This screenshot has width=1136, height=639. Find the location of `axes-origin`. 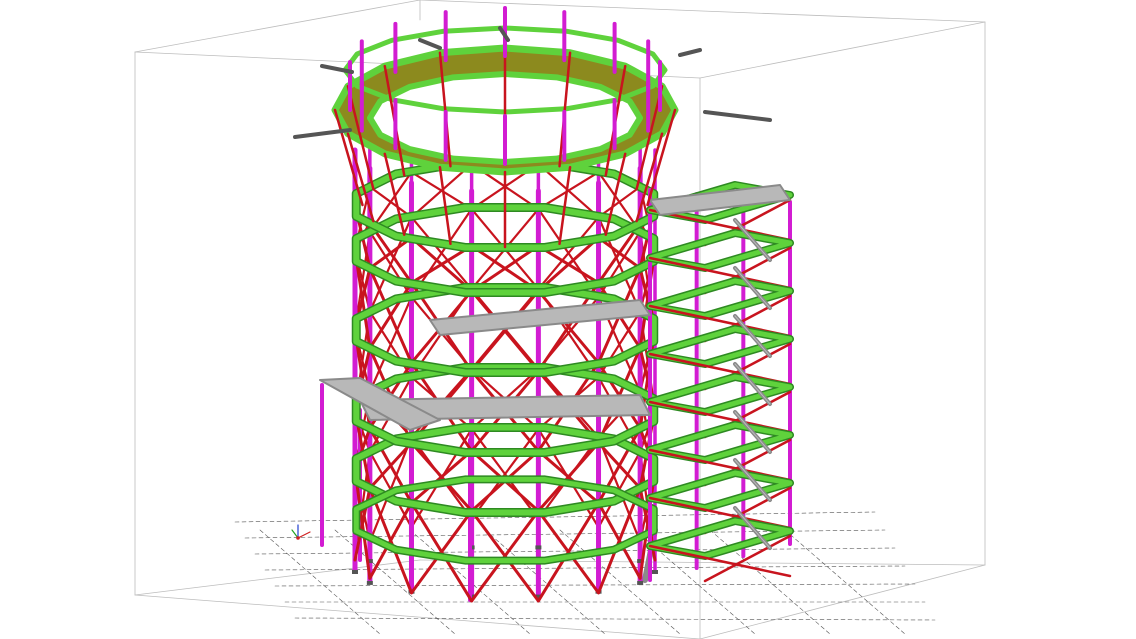

axes-origin is located at coordinates (298, 538).